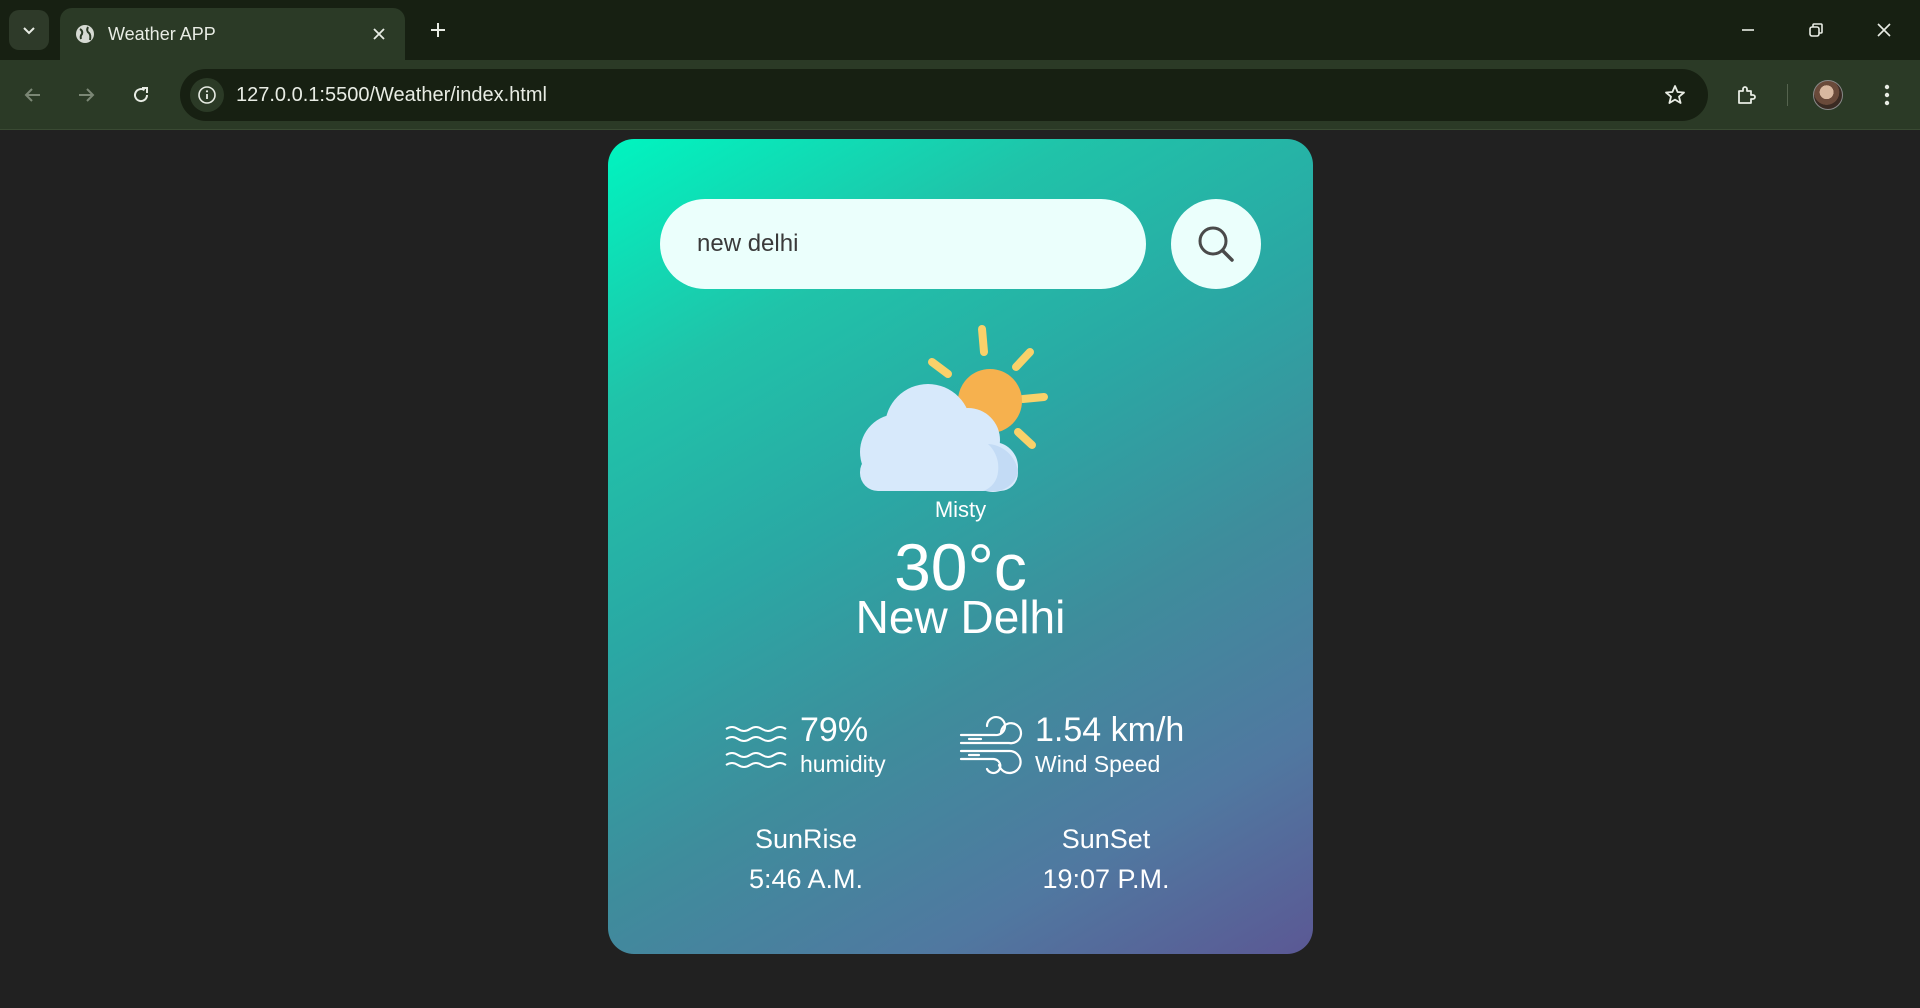  I want to click on browser-titlebar: Weather APP, so click(960, 30).